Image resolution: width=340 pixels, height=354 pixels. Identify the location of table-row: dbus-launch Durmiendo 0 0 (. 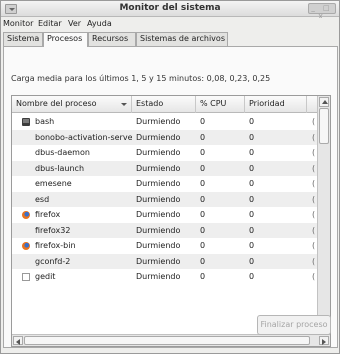
(165, 168).